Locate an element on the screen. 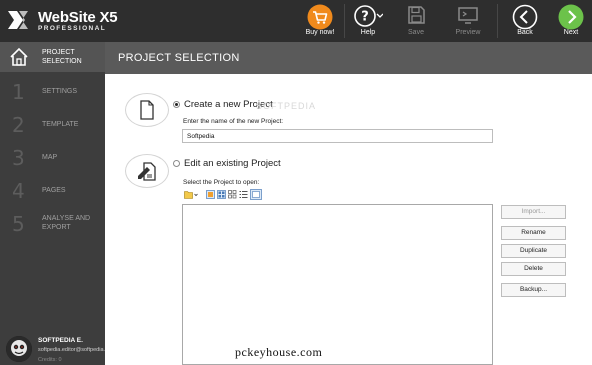  app-edition: PROFESSIONAL is located at coordinates (72, 28).